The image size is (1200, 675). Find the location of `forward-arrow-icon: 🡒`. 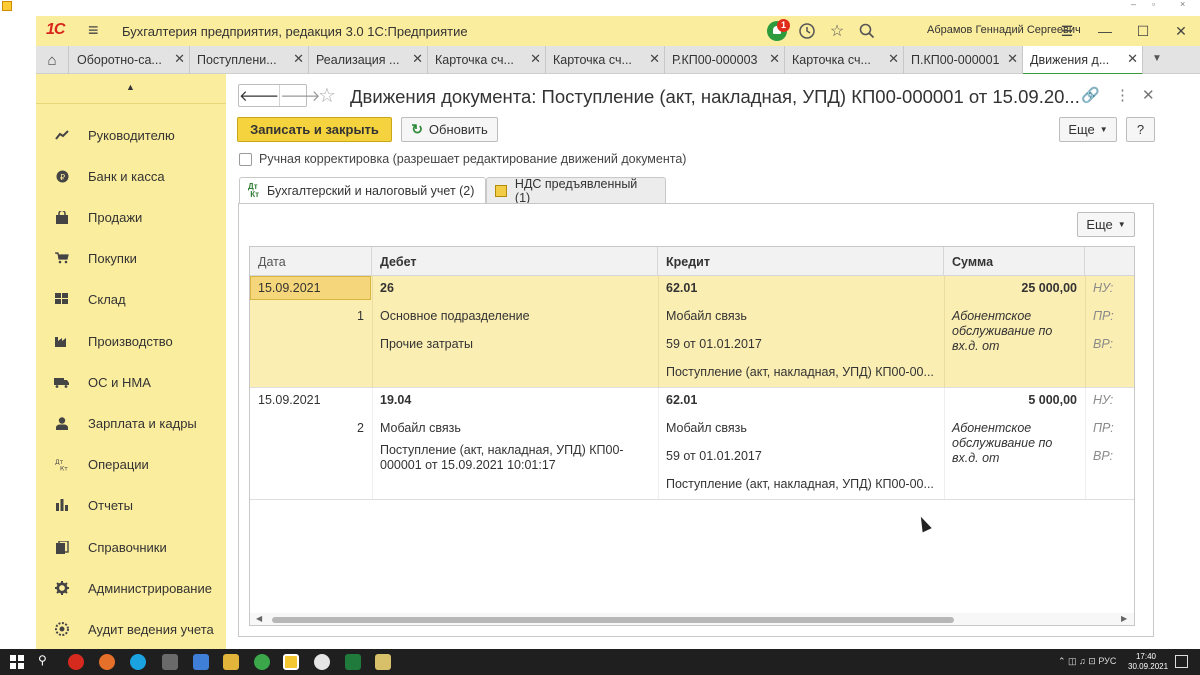

forward-arrow-icon: 🡒 is located at coordinates (299, 95).